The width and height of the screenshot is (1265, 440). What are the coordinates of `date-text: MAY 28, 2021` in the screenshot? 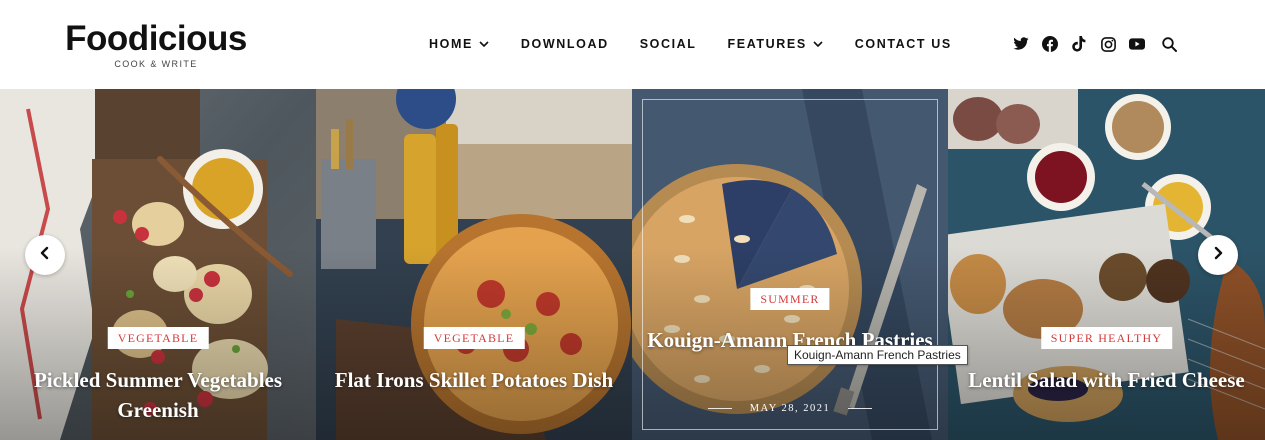 It's located at (790, 408).